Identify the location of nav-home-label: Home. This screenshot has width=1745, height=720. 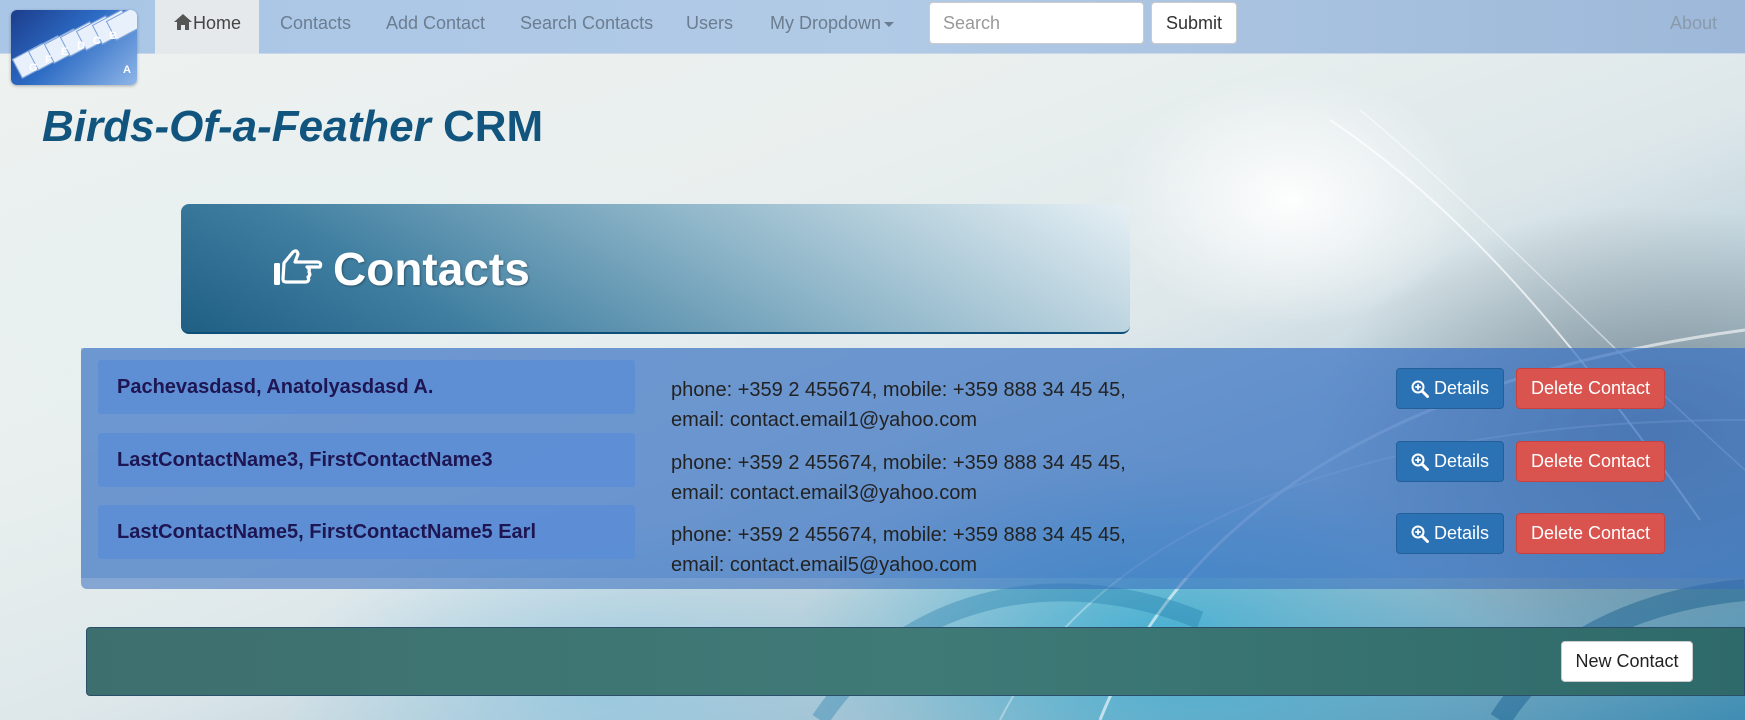
(217, 23).